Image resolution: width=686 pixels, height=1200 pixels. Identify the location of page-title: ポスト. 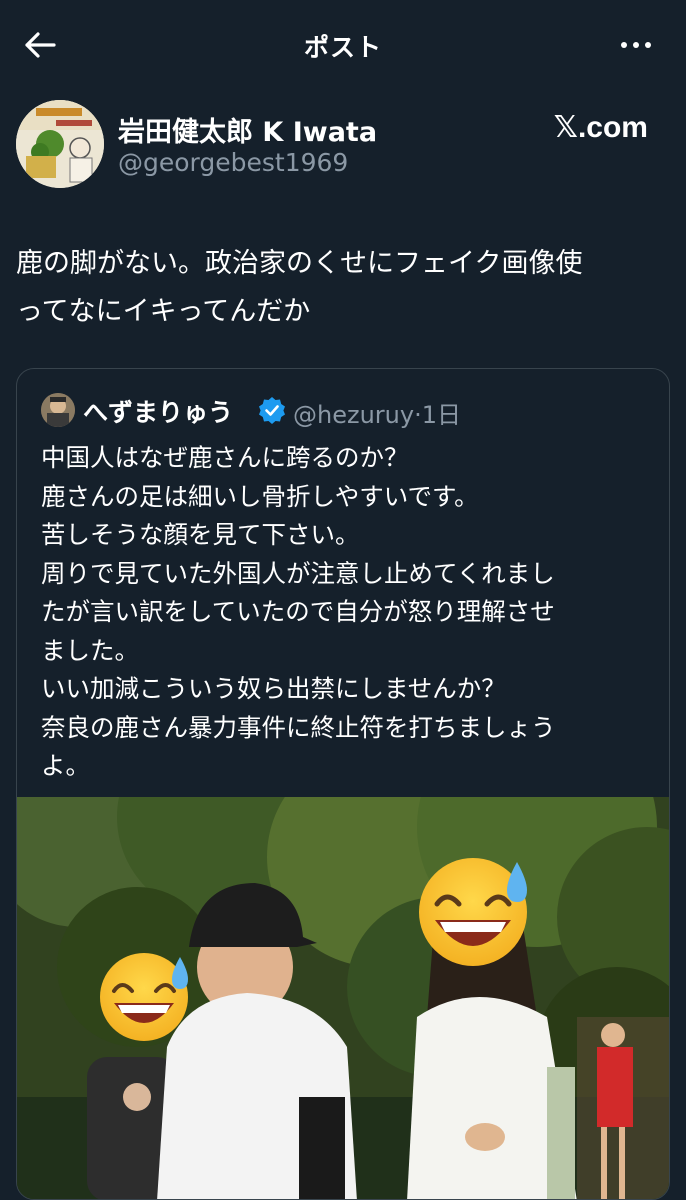
(342, 47).